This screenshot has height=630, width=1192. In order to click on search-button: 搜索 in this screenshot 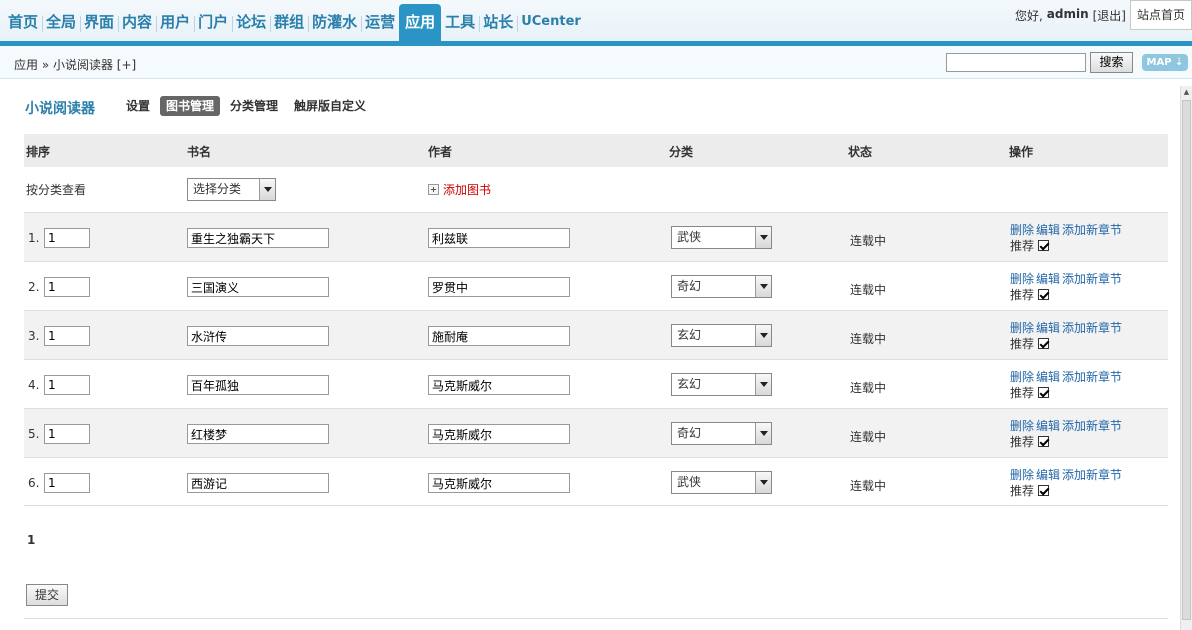, I will do `click(1111, 62)`.